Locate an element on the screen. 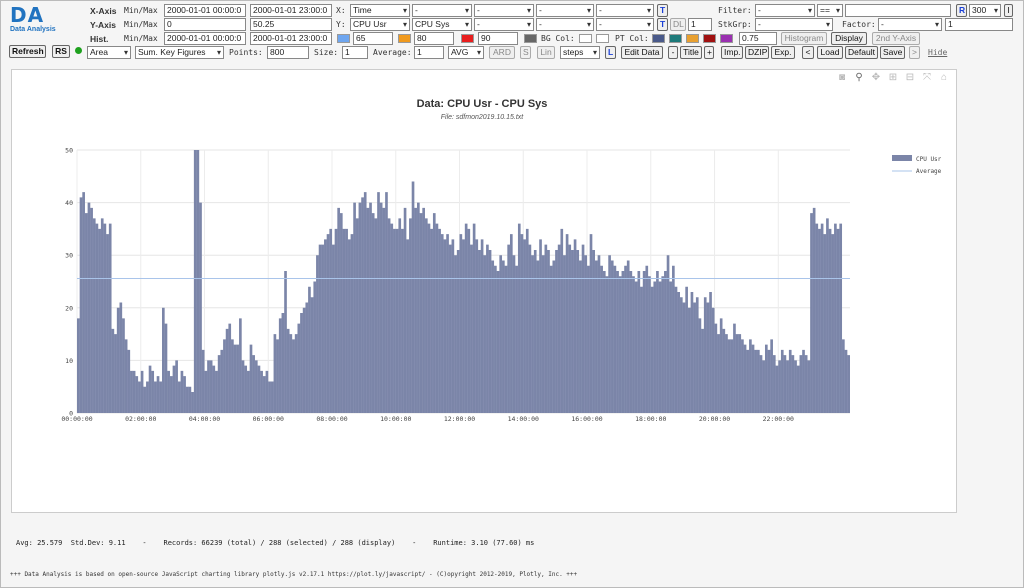 The width and height of the screenshot is (1024, 588). hide-link: Hide is located at coordinates (937, 52).